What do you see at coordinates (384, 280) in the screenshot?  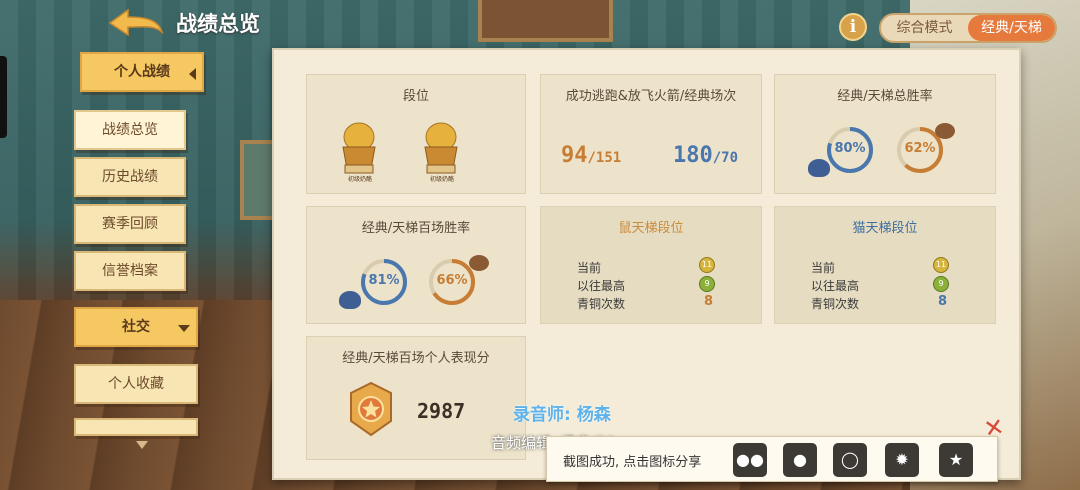 I see `mouse-hundred-label: 81%` at bounding box center [384, 280].